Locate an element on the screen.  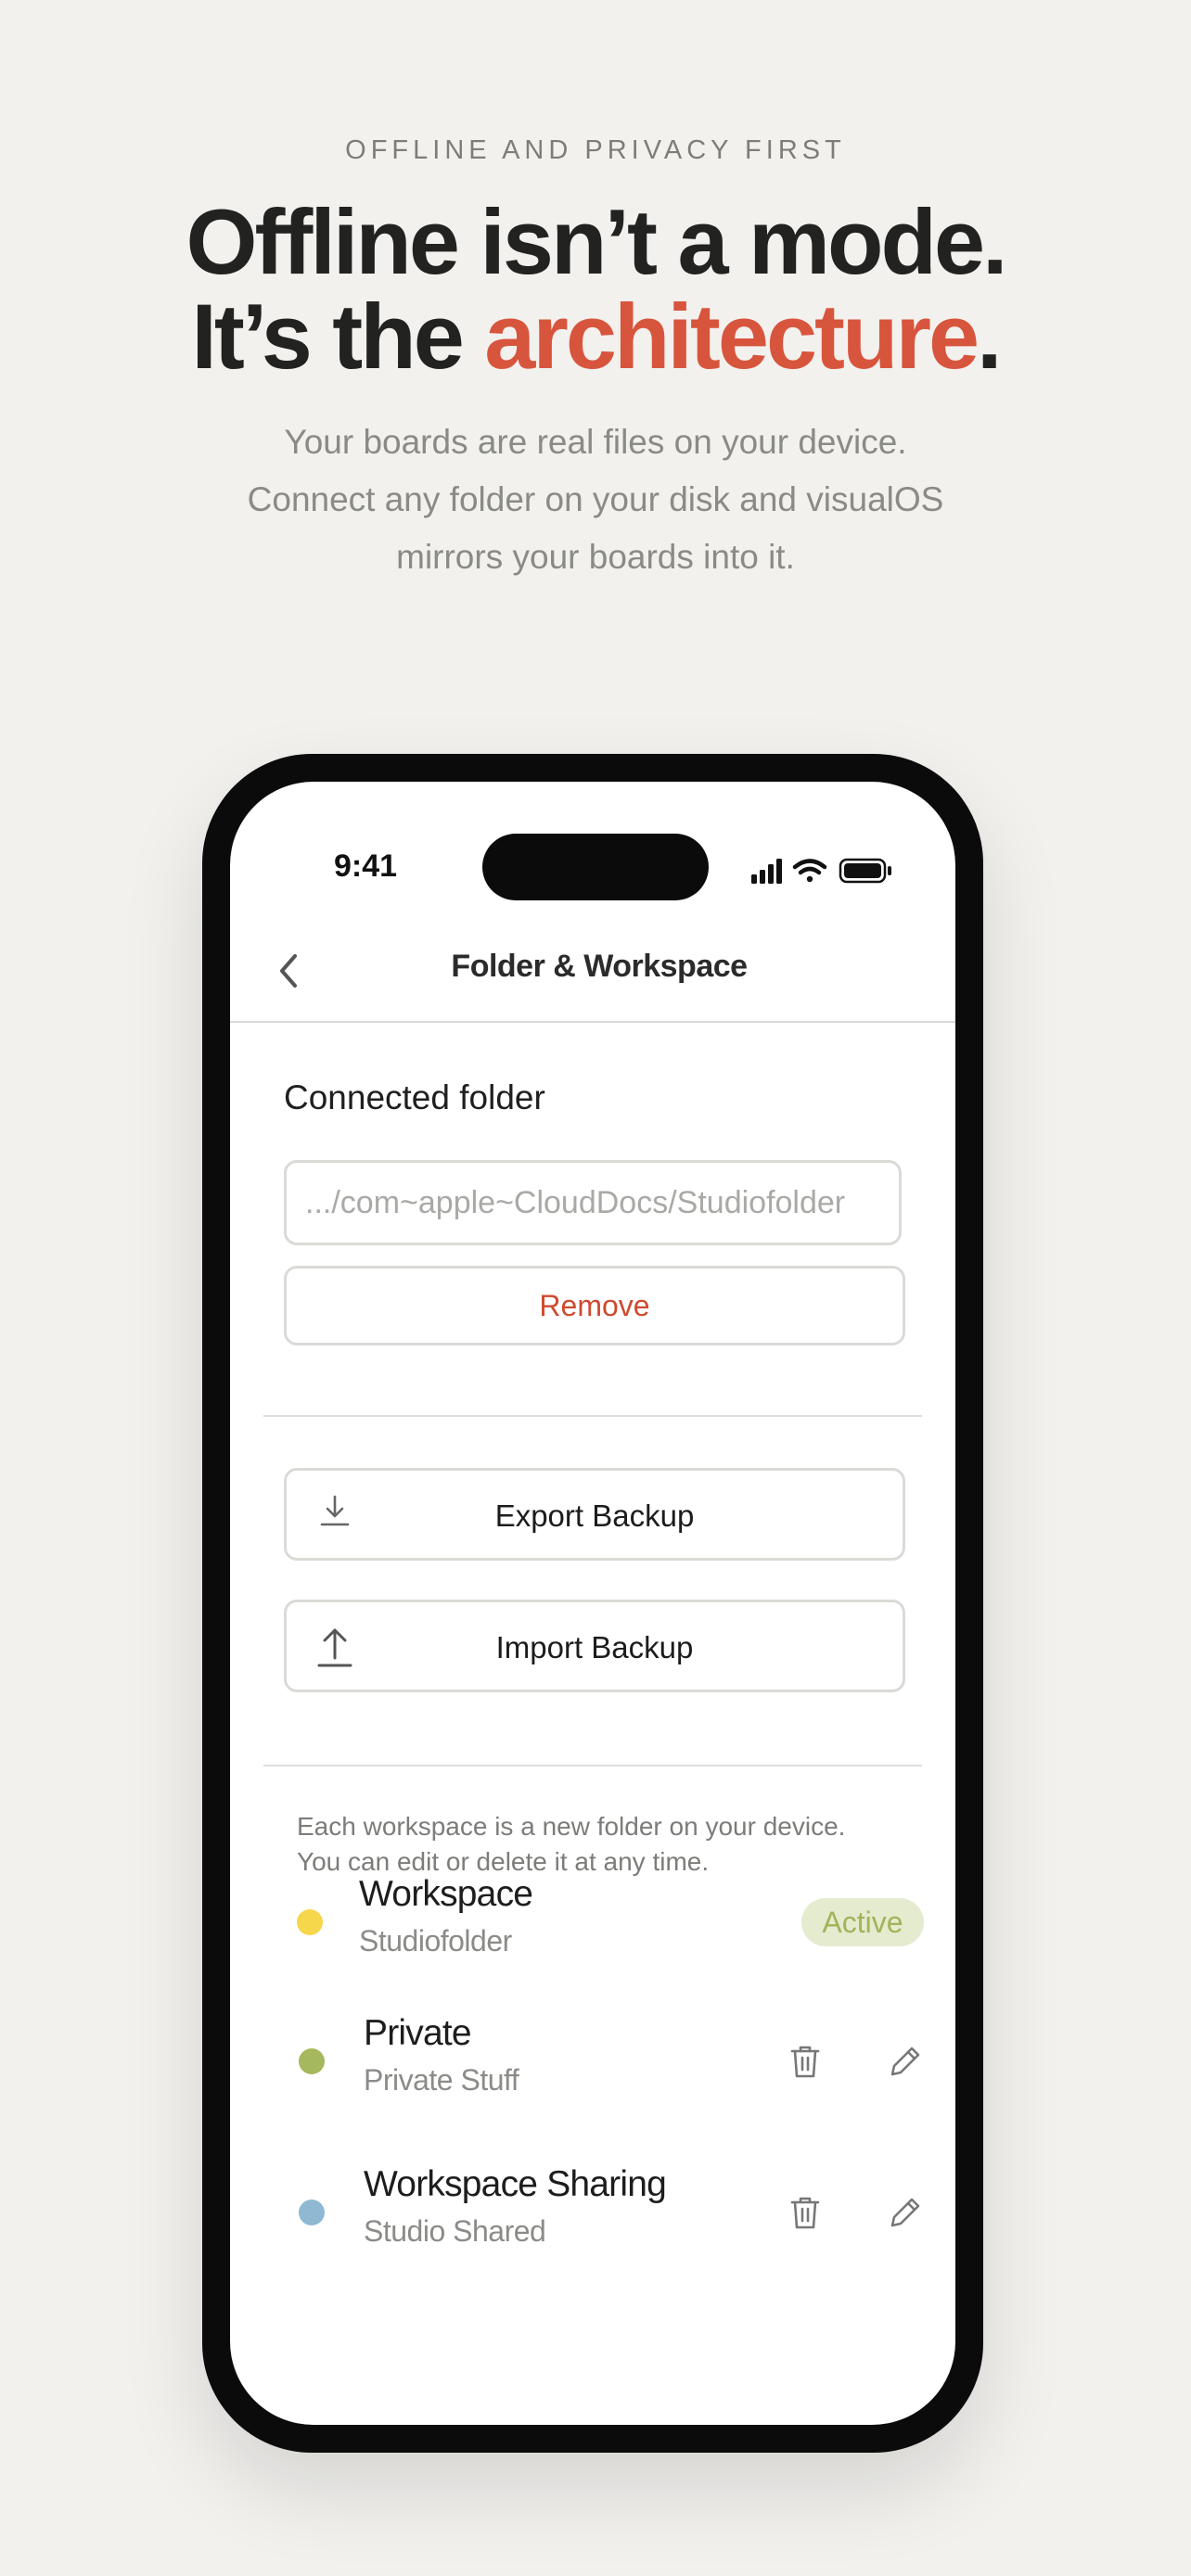
headline-line-1: Offline isn’t a mode. is located at coordinates (597, 241).